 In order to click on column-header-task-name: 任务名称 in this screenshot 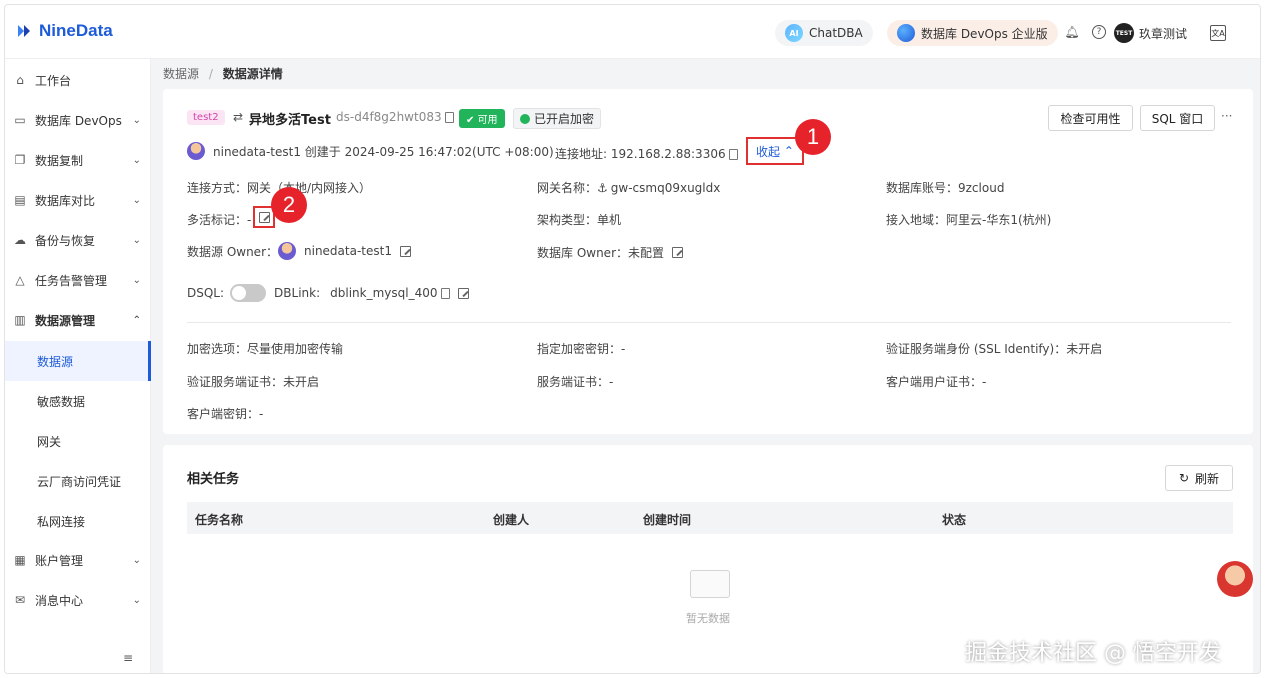, I will do `click(219, 520)`.